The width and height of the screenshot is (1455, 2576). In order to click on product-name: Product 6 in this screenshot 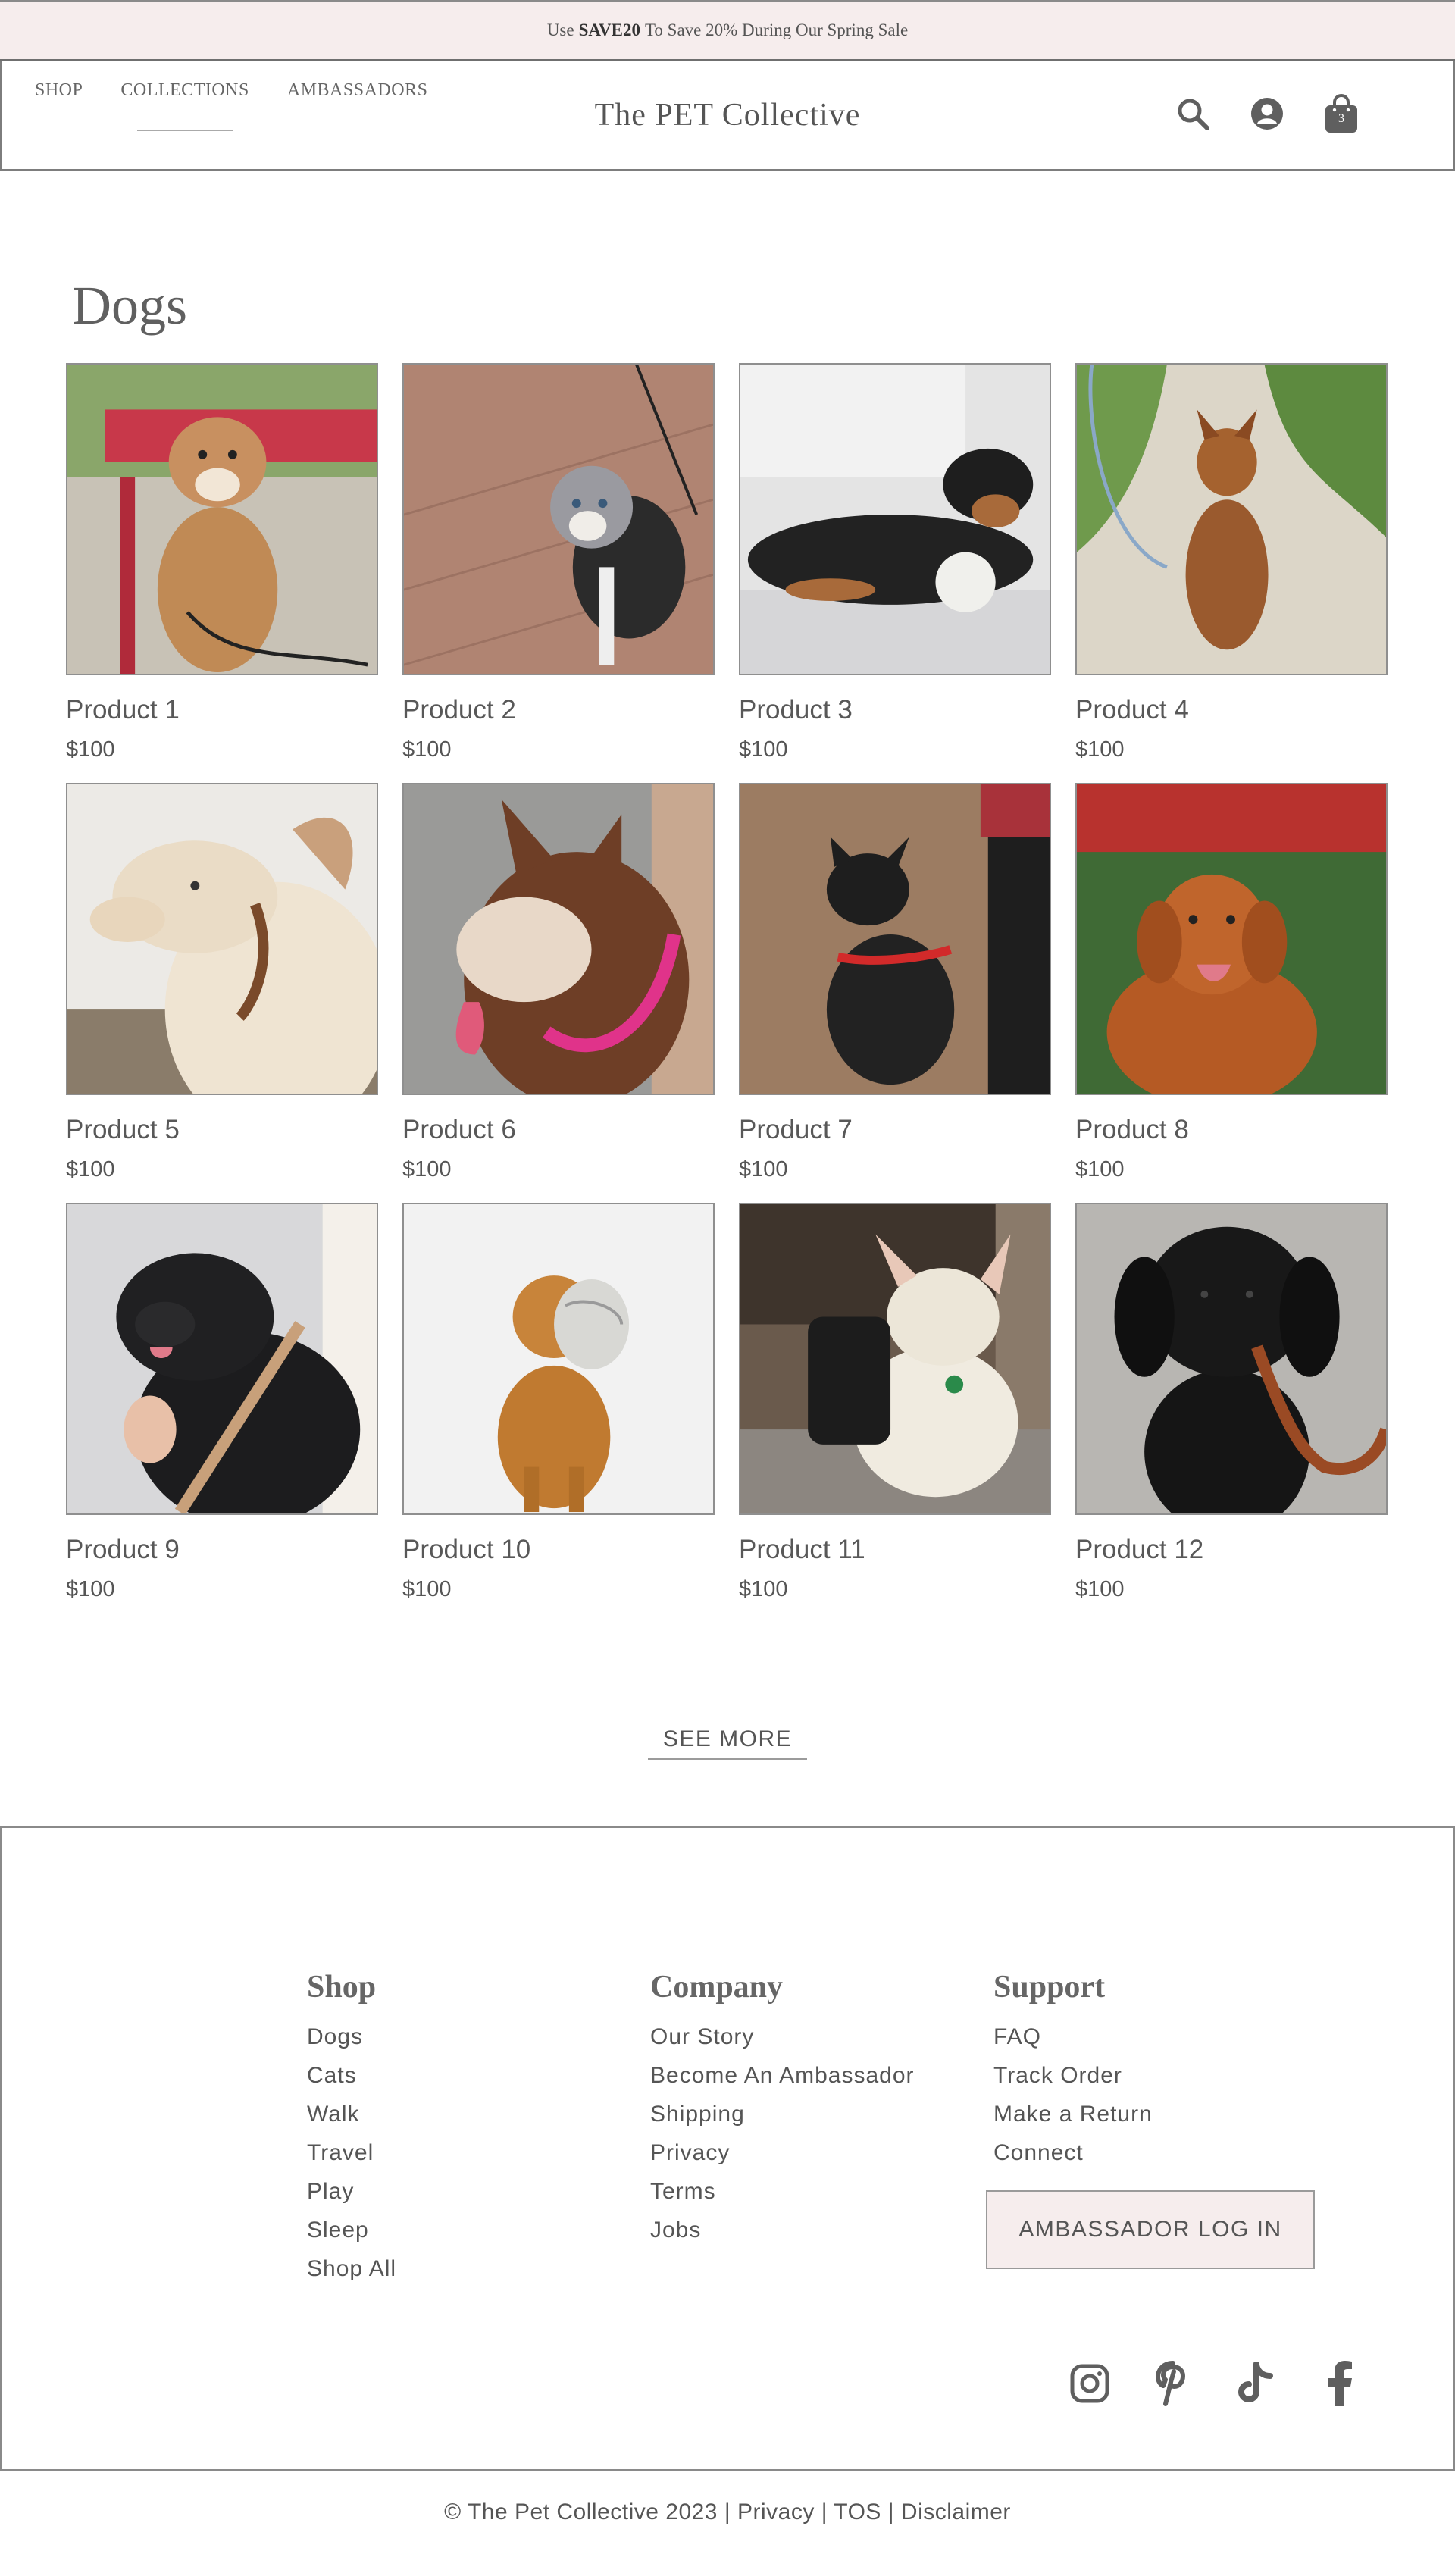, I will do `click(558, 1130)`.